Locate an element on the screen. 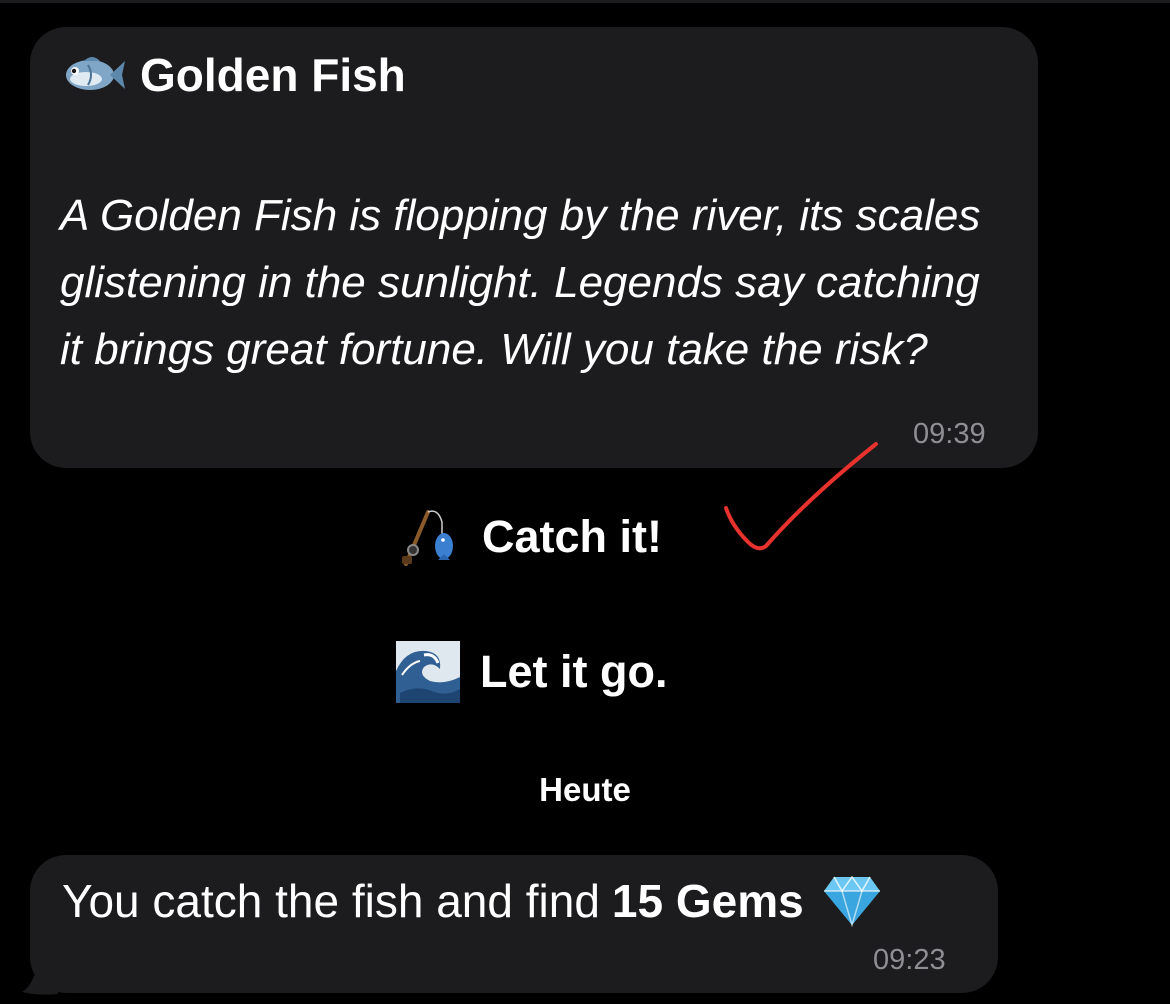 The image size is (1170, 1004). prompt-title: Golden Fish is located at coordinates (273, 75).